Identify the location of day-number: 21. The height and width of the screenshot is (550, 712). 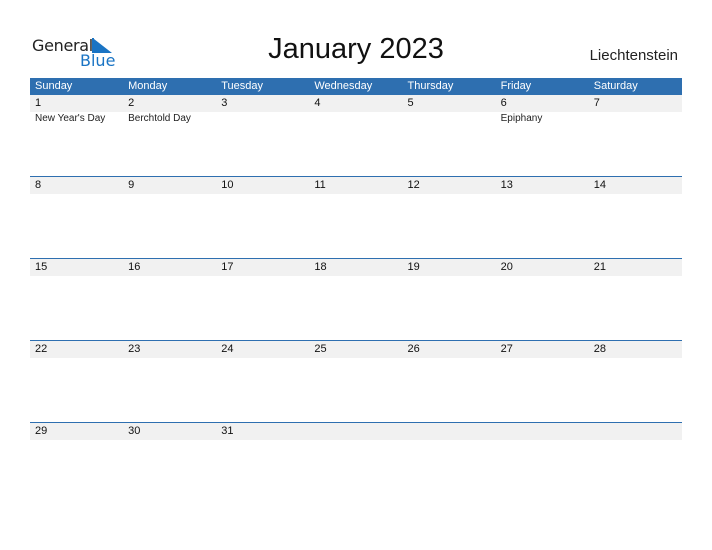
(599, 267).